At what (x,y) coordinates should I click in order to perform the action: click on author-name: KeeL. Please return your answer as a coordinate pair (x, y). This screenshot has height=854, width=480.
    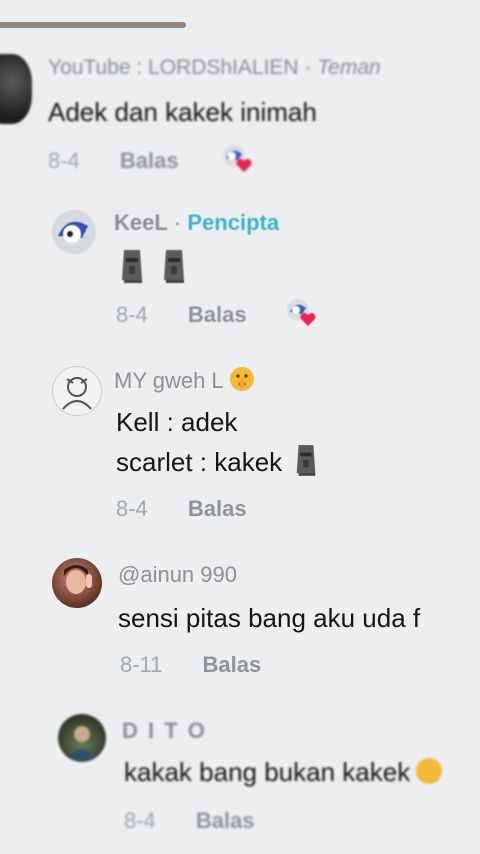
    Looking at the image, I should click on (141, 222).